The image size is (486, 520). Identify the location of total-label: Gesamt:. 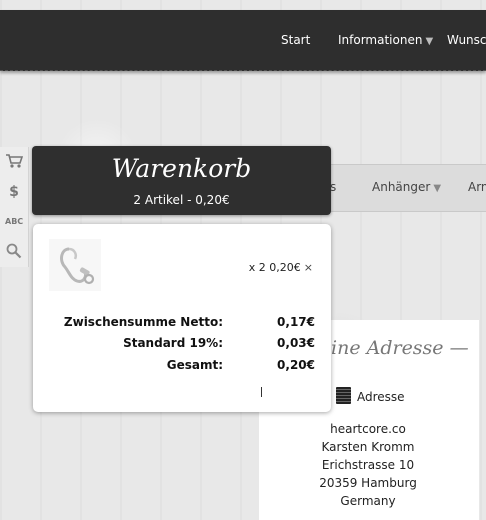
(194, 365).